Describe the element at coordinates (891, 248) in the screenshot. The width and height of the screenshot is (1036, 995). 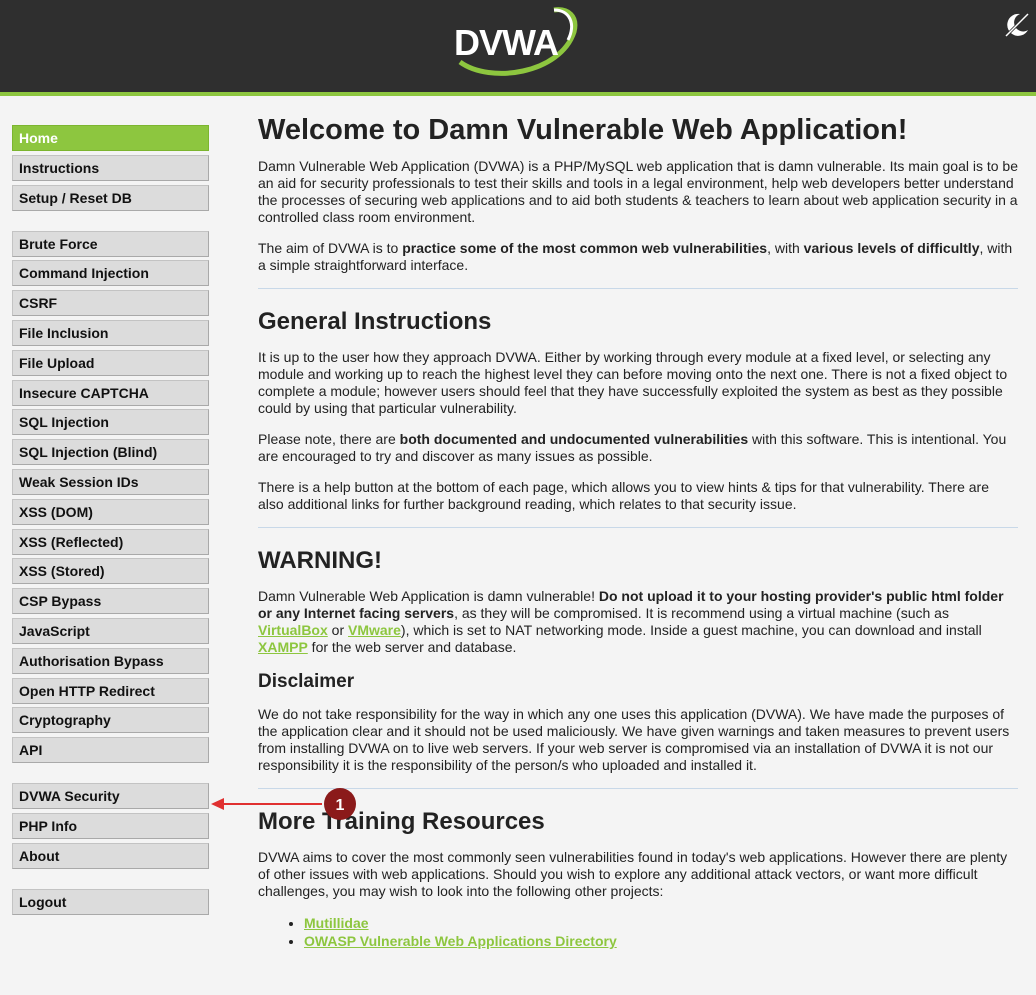
I see `aim-bold: various levels of difficultly` at that location.